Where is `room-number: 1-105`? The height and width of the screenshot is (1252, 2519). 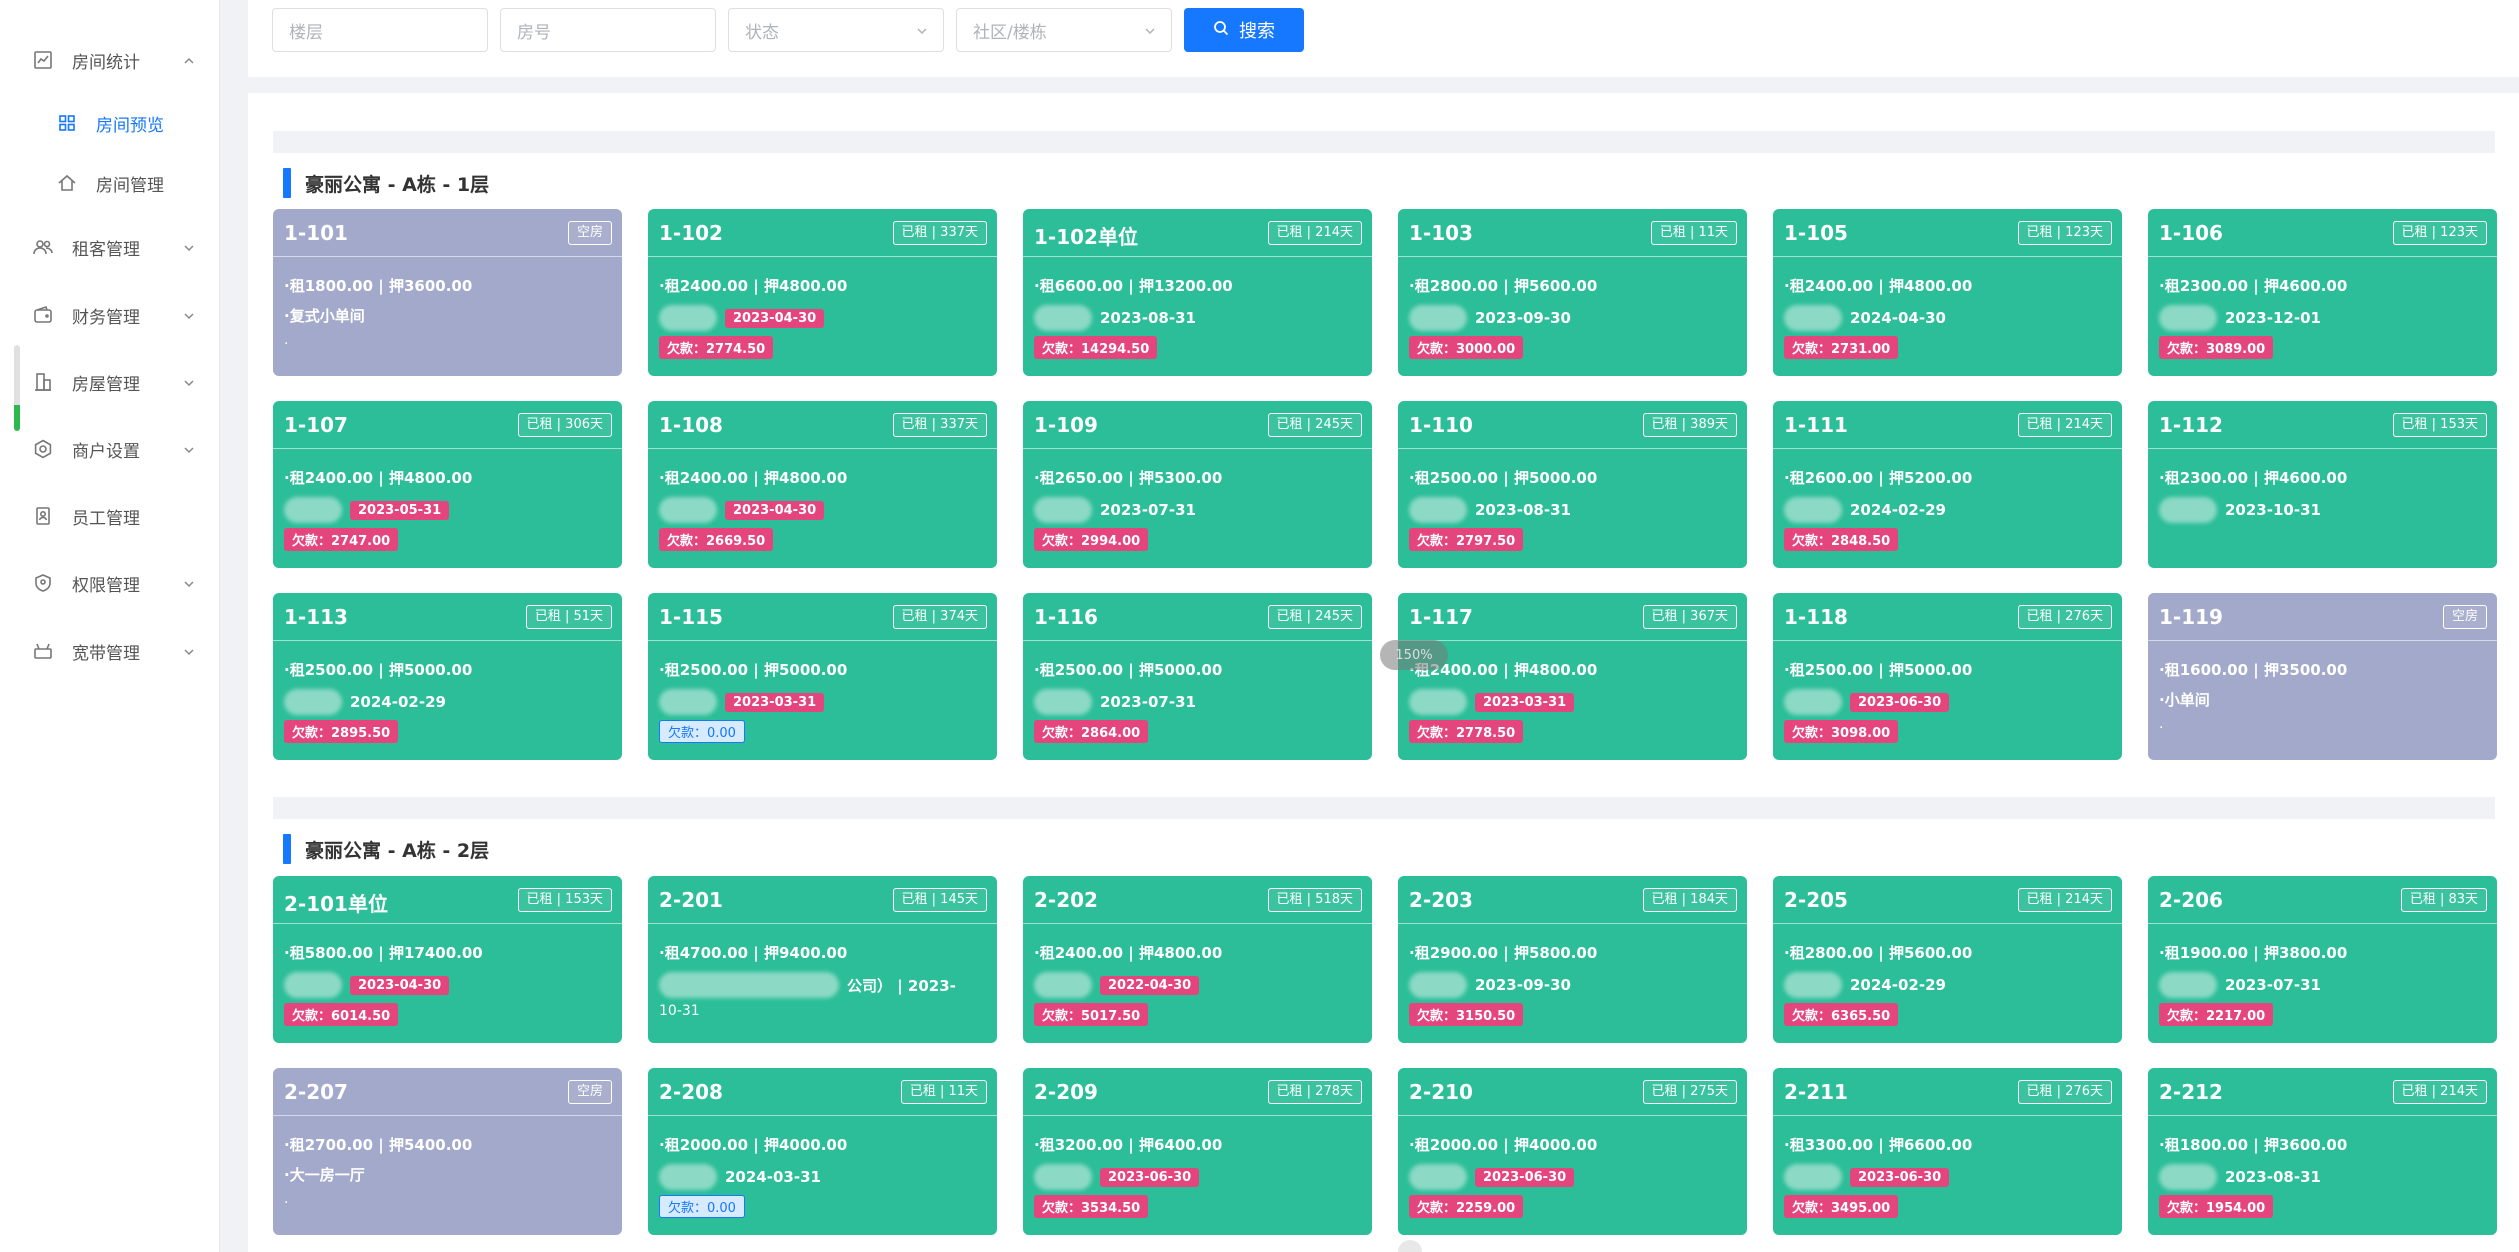
room-number: 1-105 is located at coordinates (1816, 233).